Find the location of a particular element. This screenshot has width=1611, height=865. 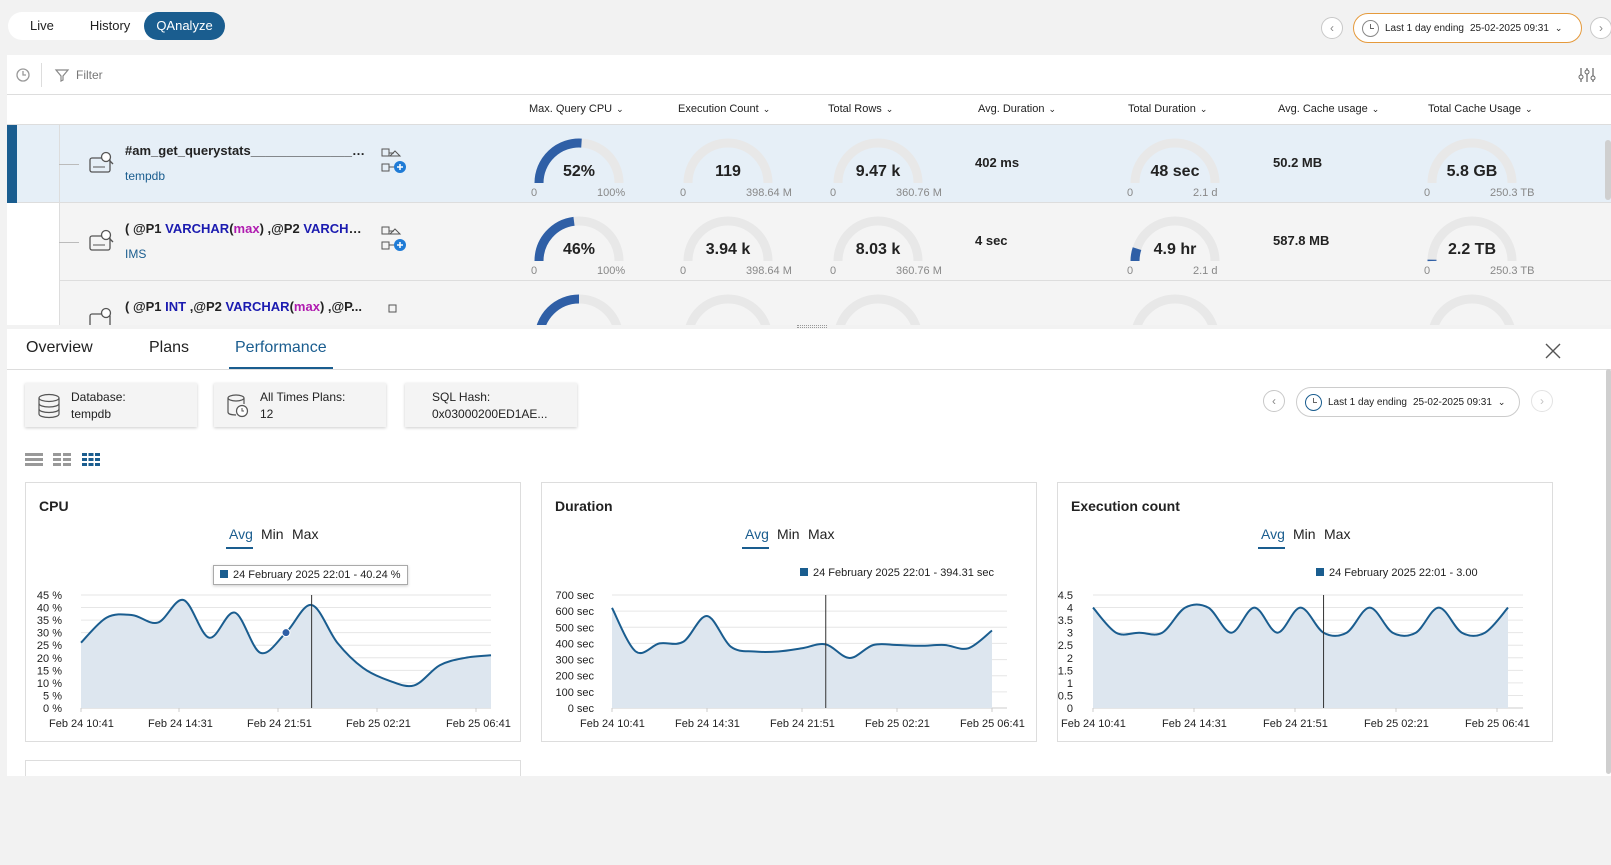

avg-duration-value: 402 ms is located at coordinates (997, 162).